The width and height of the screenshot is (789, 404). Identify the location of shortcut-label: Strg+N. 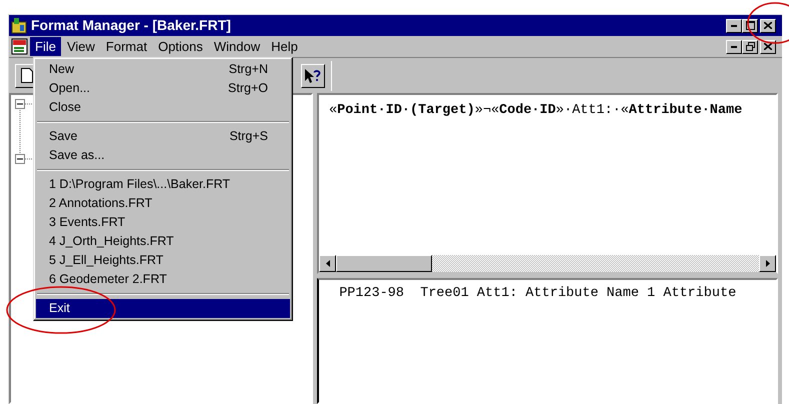
(248, 69).